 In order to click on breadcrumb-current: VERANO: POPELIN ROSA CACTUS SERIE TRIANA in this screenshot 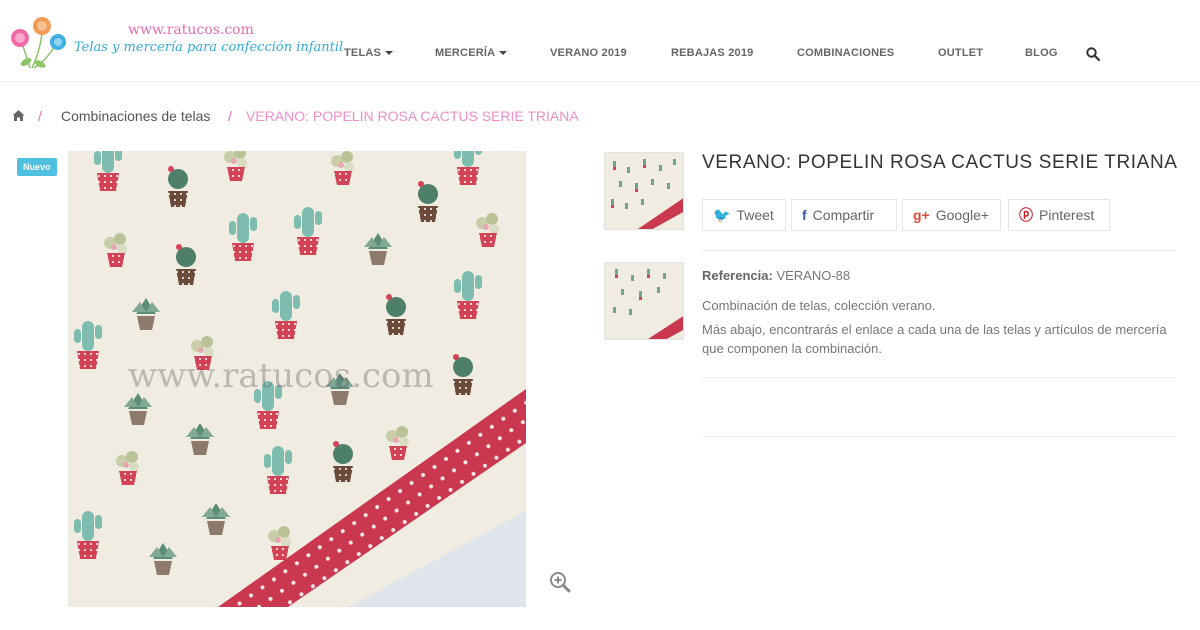, I will do `click(412, 116)`.